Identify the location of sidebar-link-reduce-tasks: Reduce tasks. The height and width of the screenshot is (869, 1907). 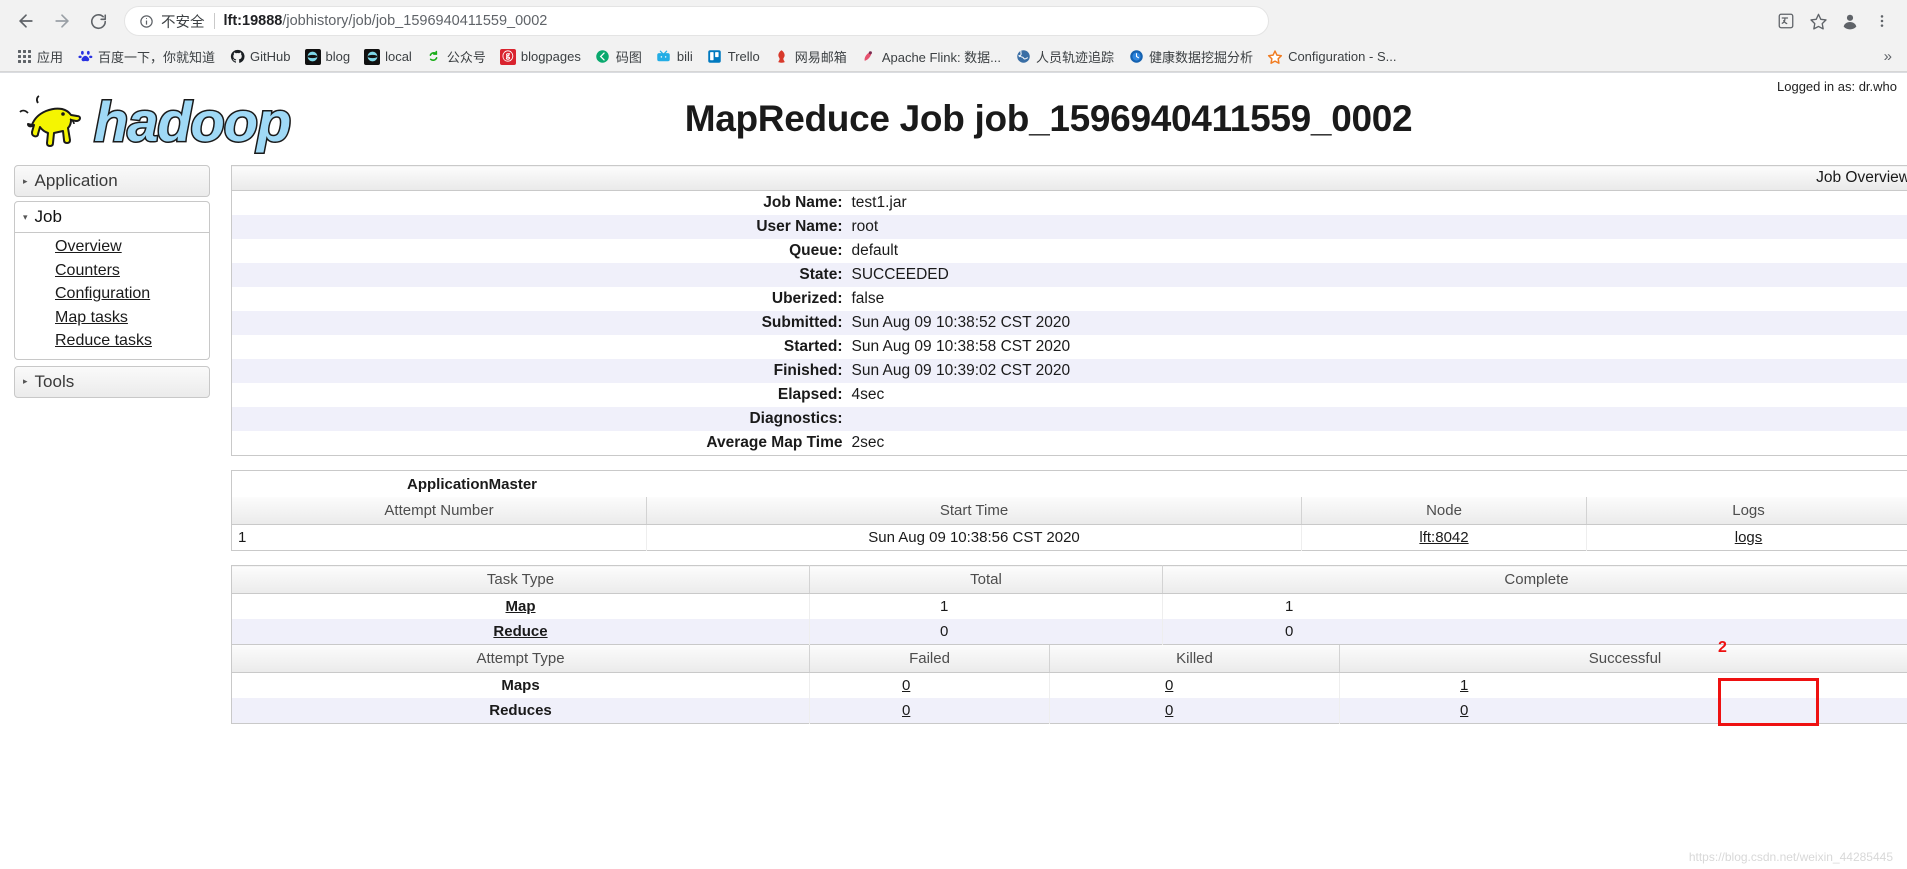
(112, 341).